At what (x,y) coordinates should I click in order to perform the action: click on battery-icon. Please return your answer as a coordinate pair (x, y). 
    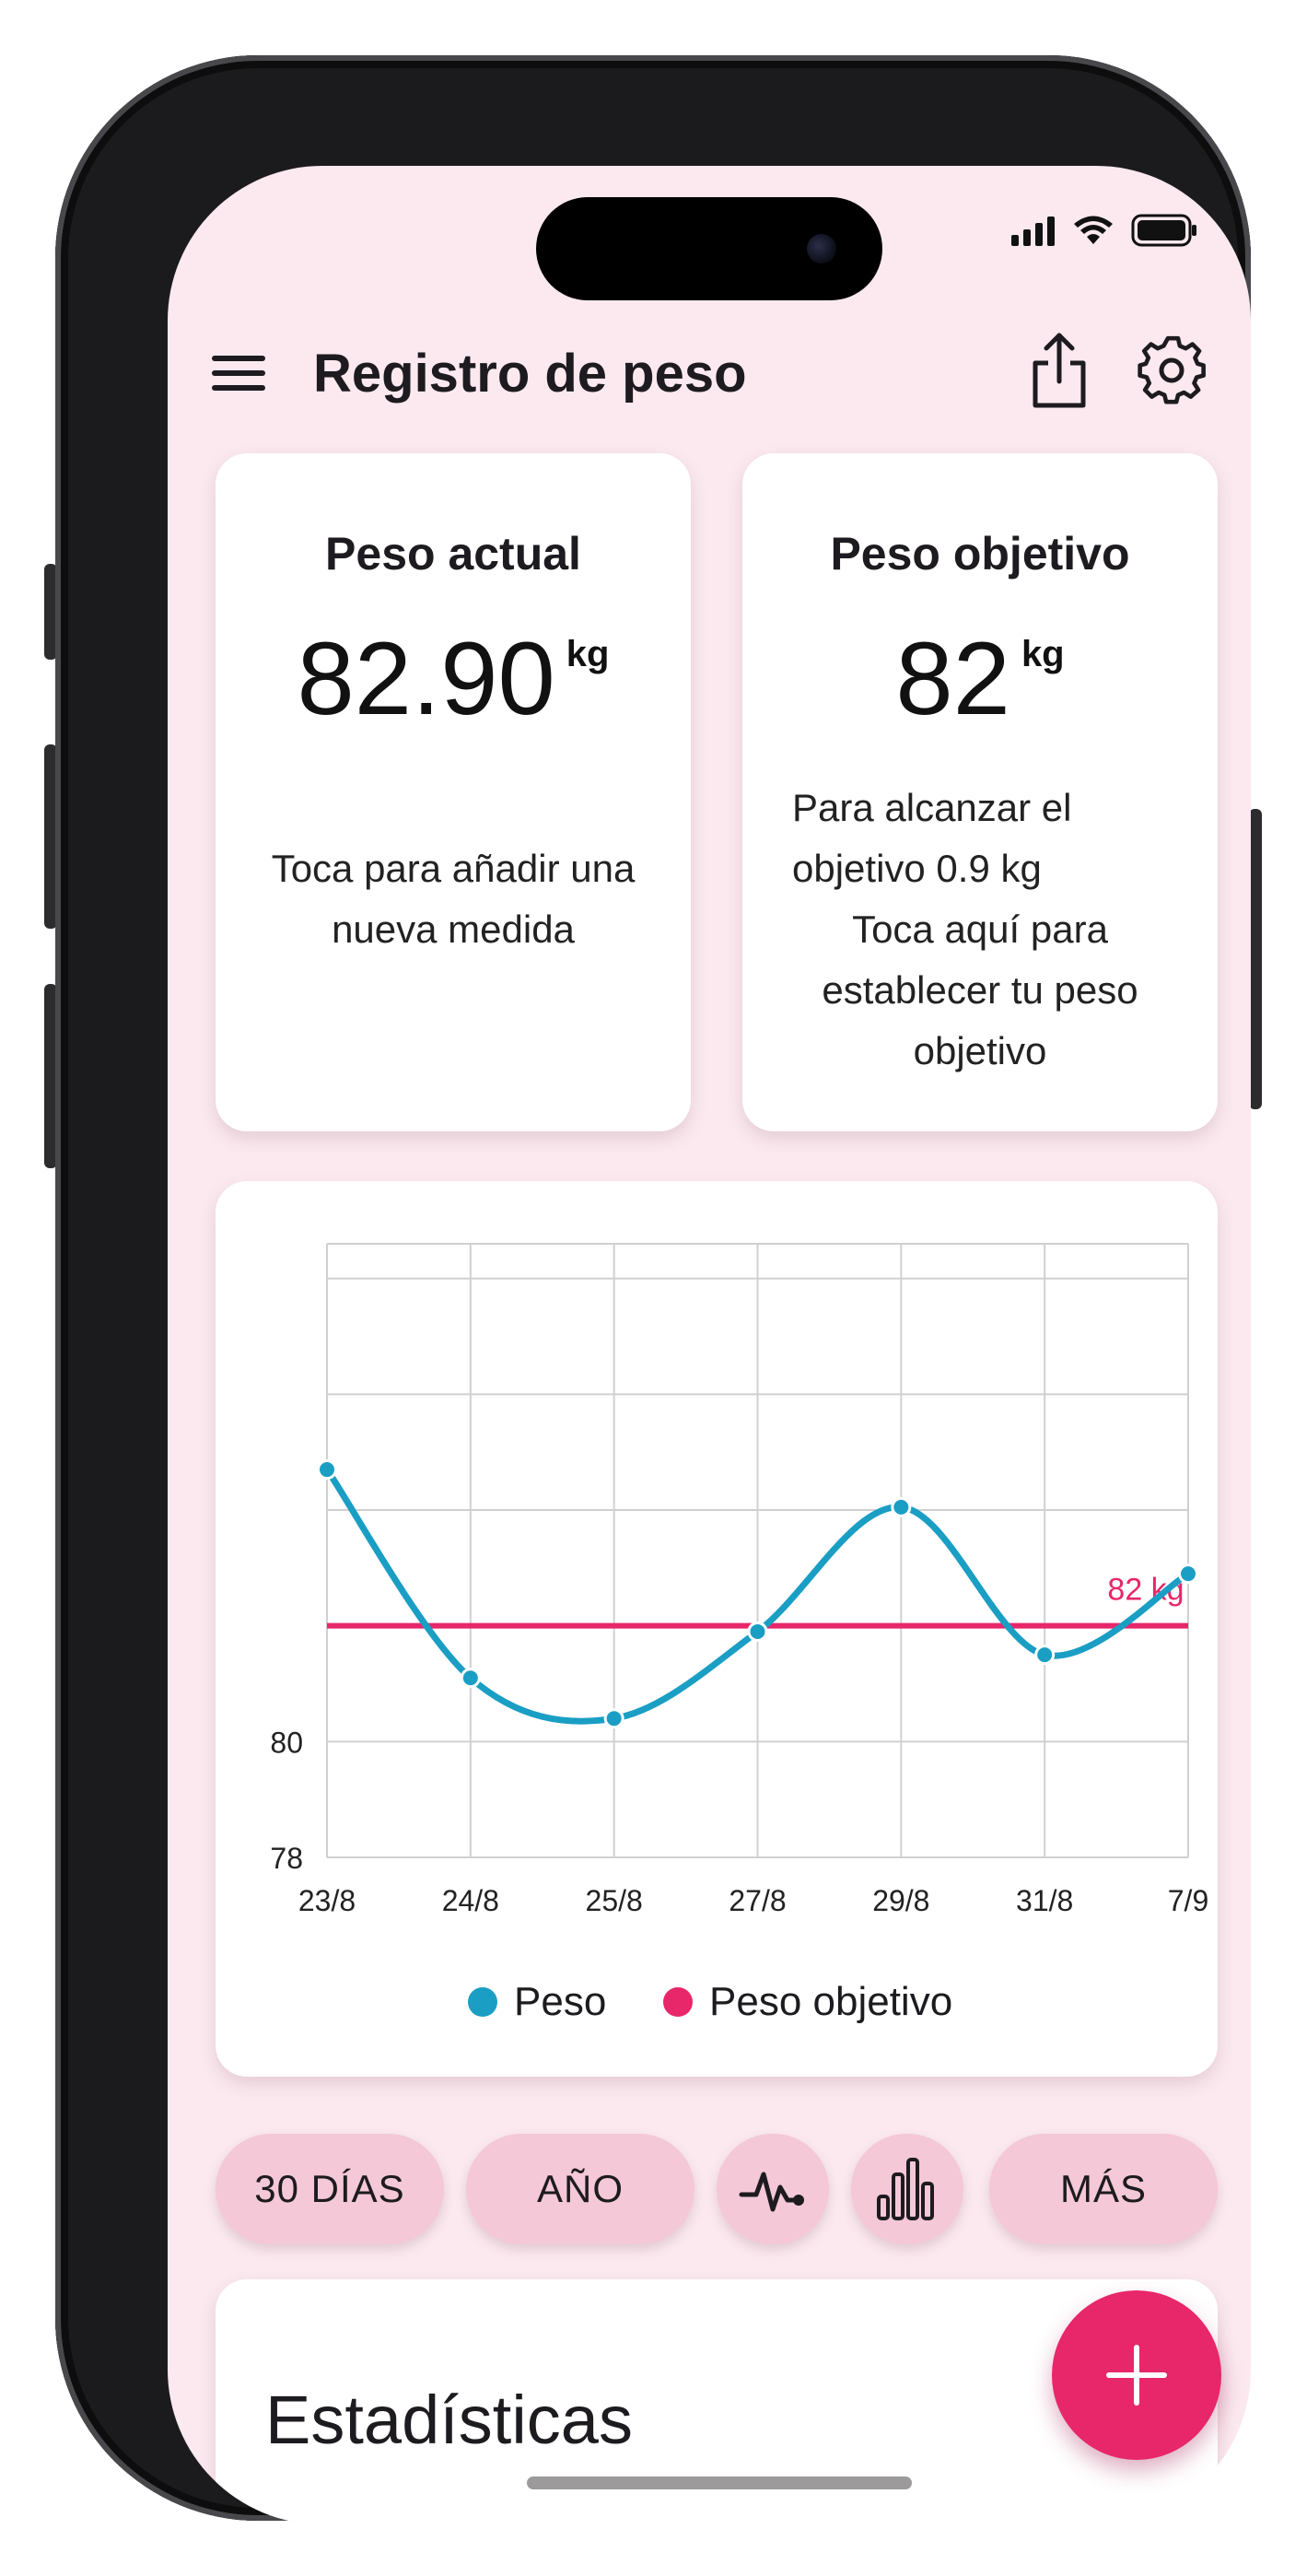
    Looking at the image, I should click on (1164, 230).